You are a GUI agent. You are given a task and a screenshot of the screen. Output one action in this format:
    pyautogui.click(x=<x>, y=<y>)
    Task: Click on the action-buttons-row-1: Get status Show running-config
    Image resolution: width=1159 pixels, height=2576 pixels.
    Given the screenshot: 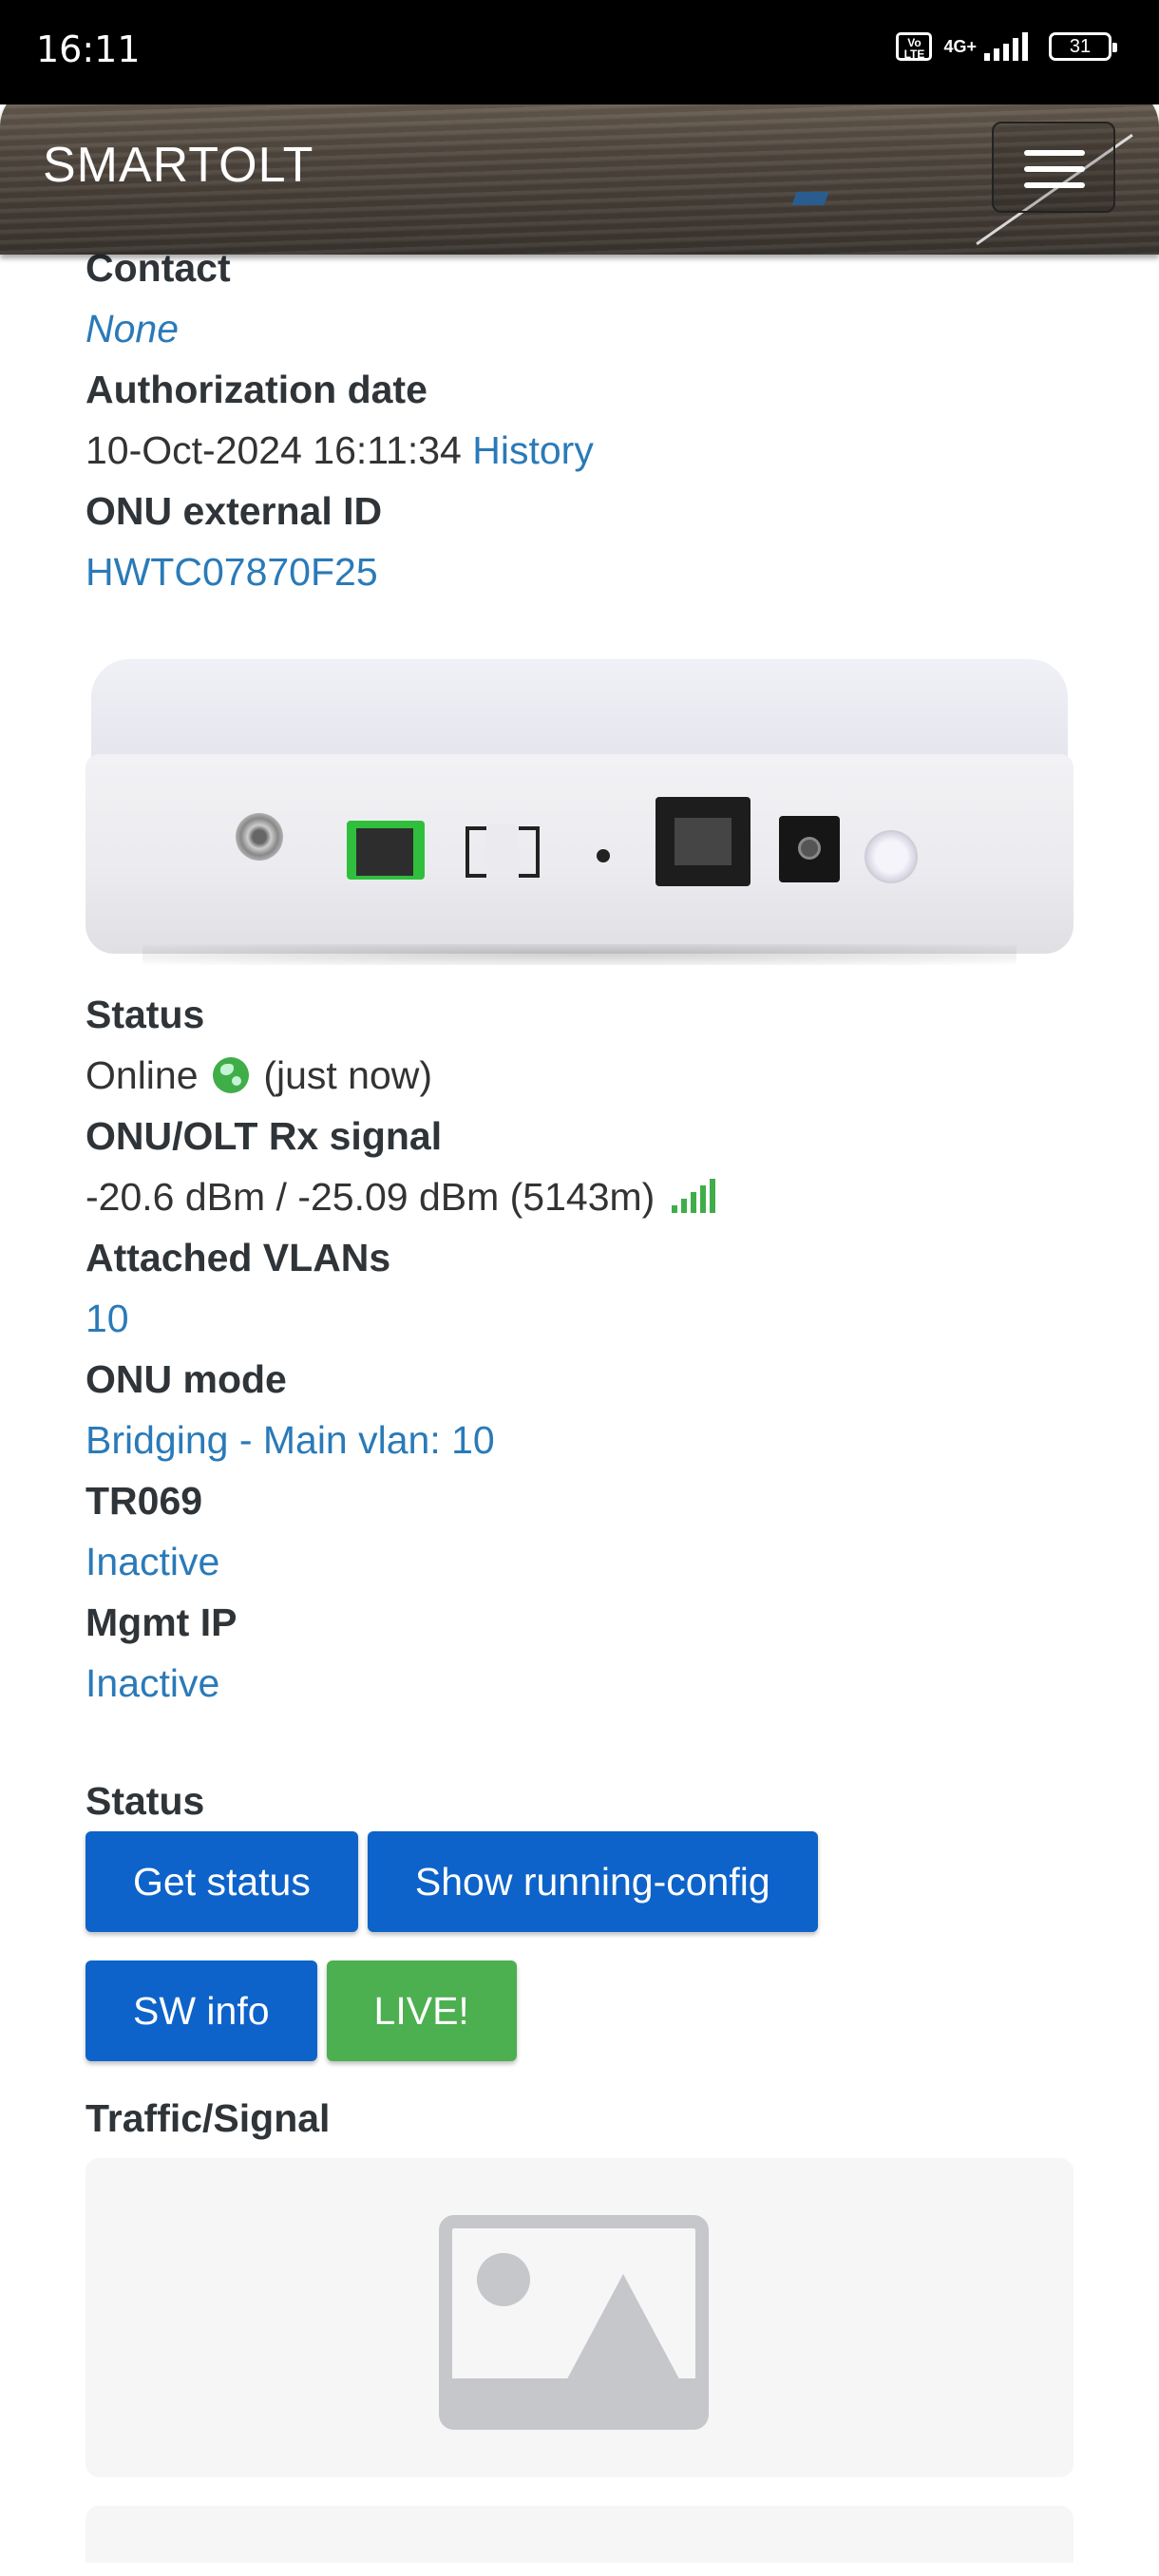 What is the action you would take?
    pyautogui.click(x=580, y=1881)
    